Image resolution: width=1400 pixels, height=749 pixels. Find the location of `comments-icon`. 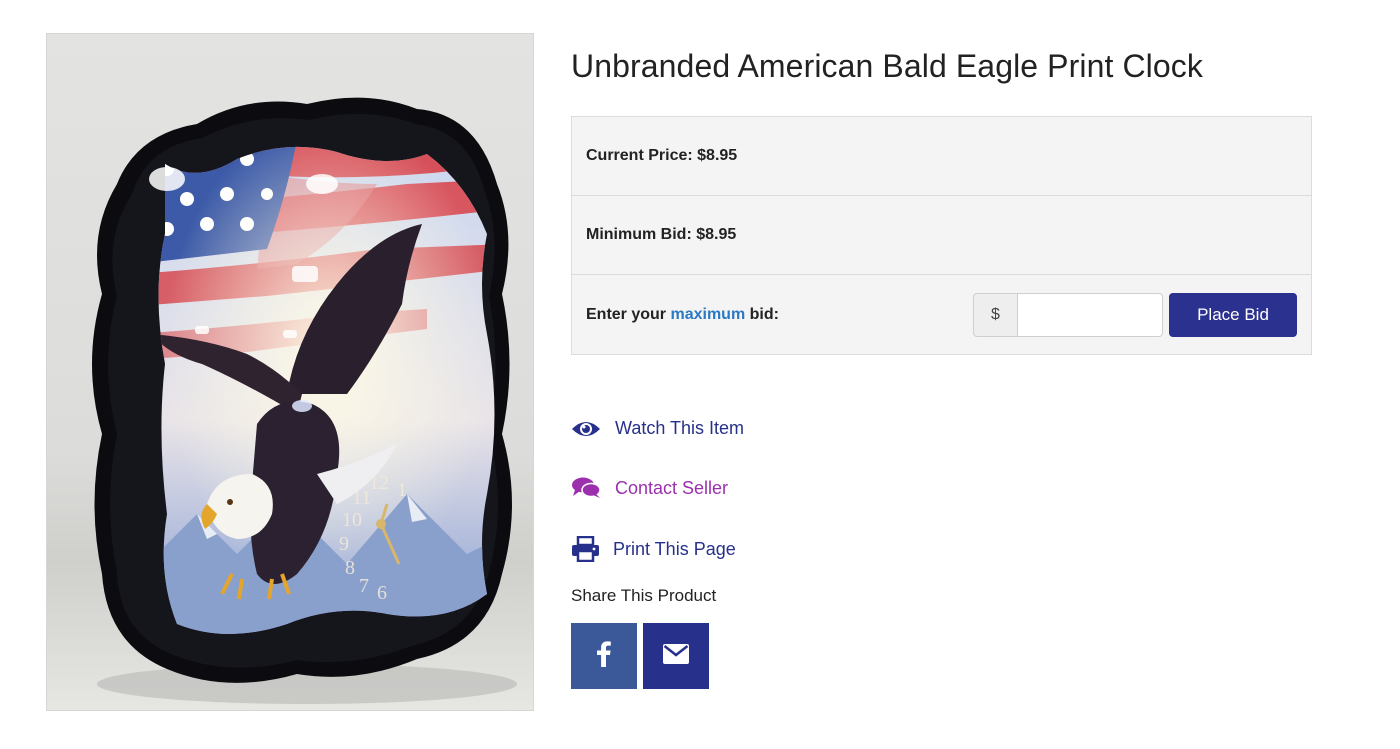

comments-icon is located at coordinates (586, 488).